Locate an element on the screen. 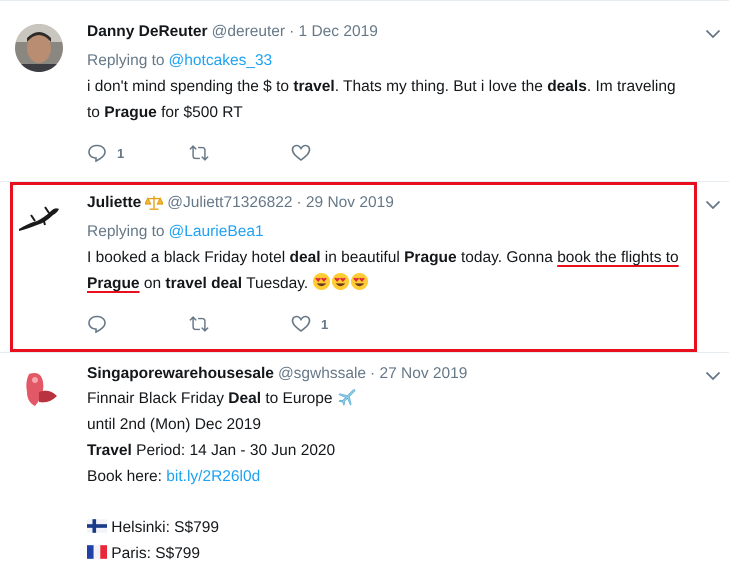  tweet-date: · 1 Dec 2019 is located at coordinates (333, 32).